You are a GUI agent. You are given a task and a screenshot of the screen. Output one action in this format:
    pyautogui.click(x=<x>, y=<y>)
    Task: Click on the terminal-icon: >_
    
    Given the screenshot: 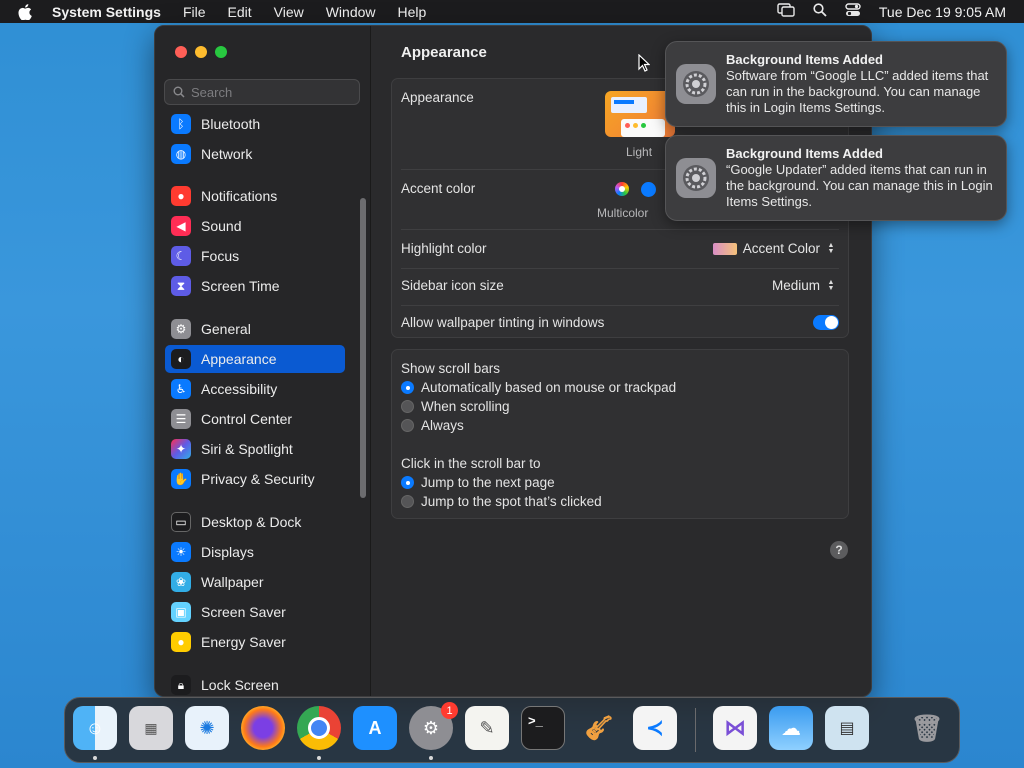 What is the action you would take?
    pyautogui.click(x=543, y=728)
    